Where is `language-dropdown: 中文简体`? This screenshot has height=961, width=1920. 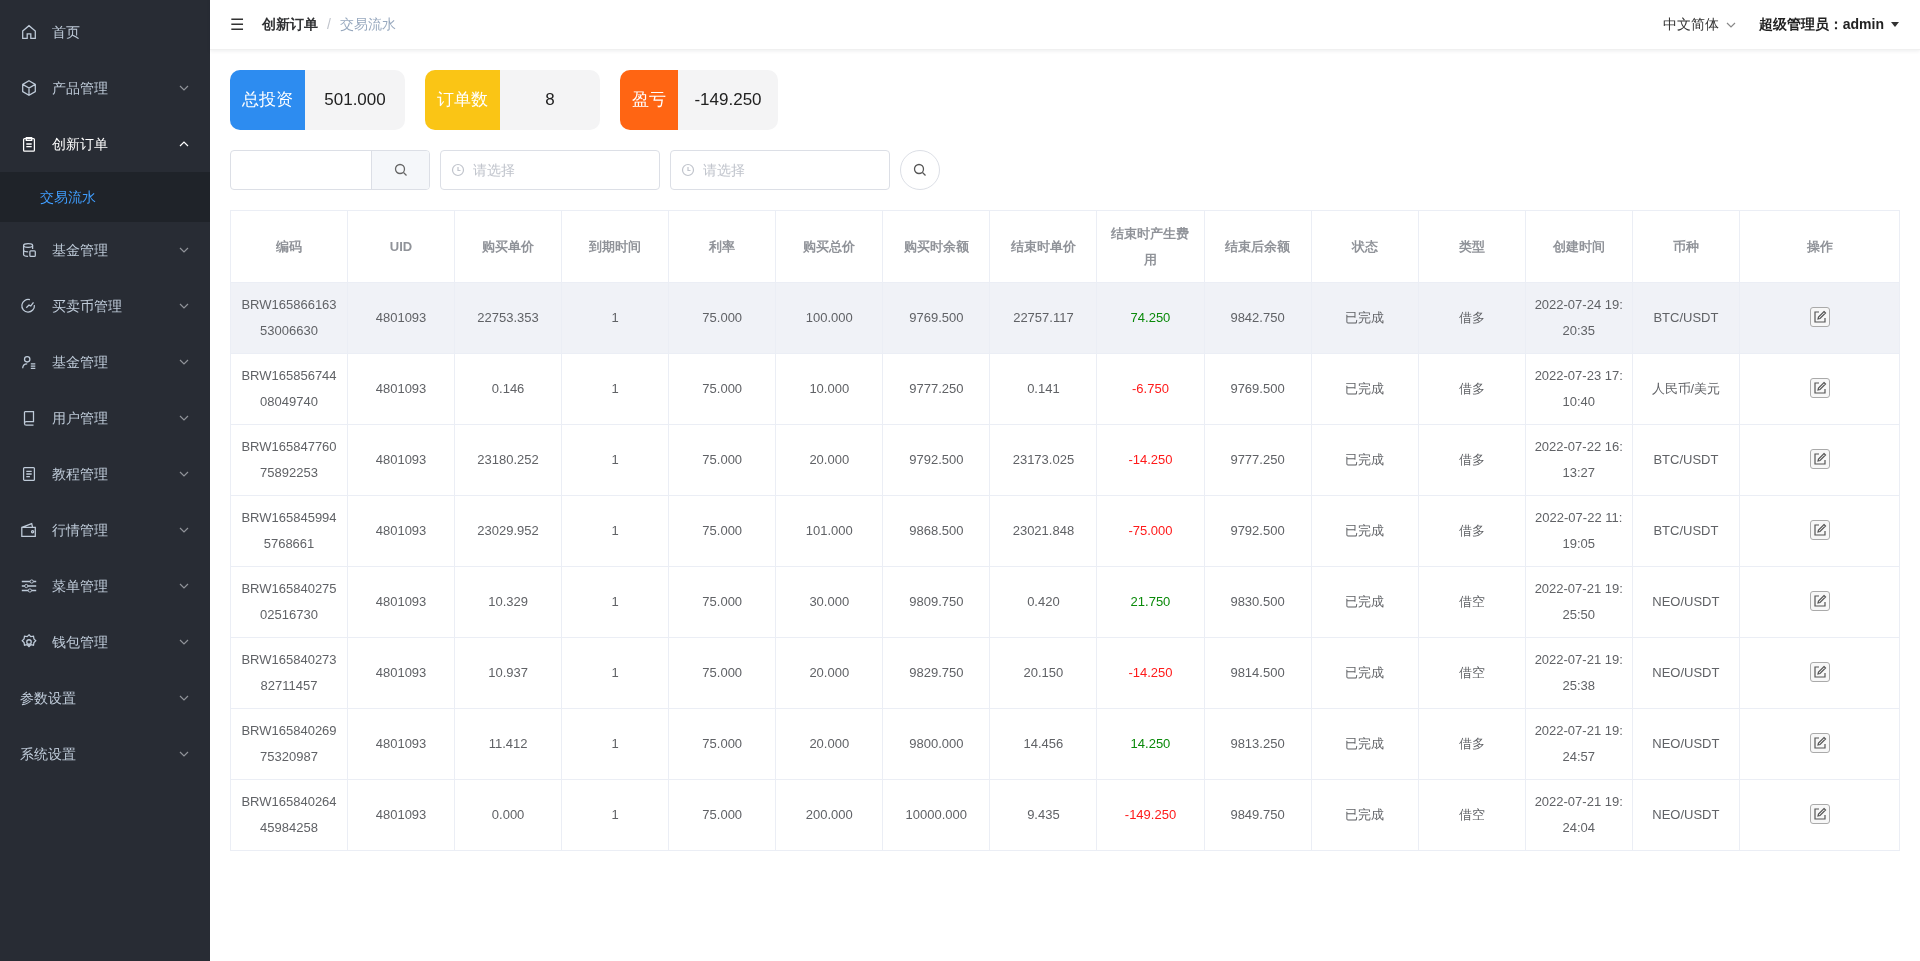
language-dropdown: 中文简体 is located at coordinates (1699, 24).